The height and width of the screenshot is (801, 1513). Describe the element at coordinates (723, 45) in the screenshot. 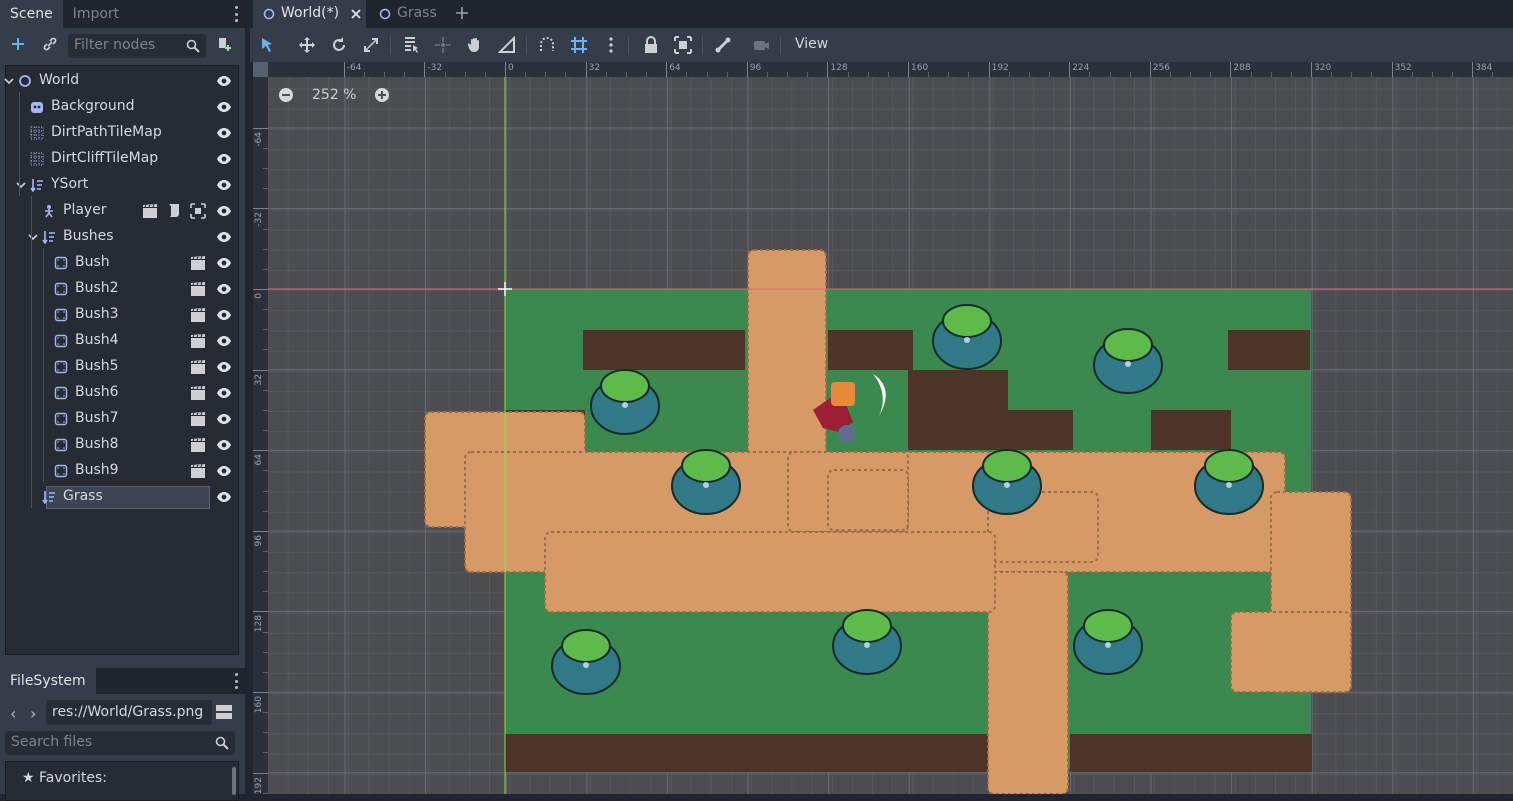

I see `bone-icon` at that location.